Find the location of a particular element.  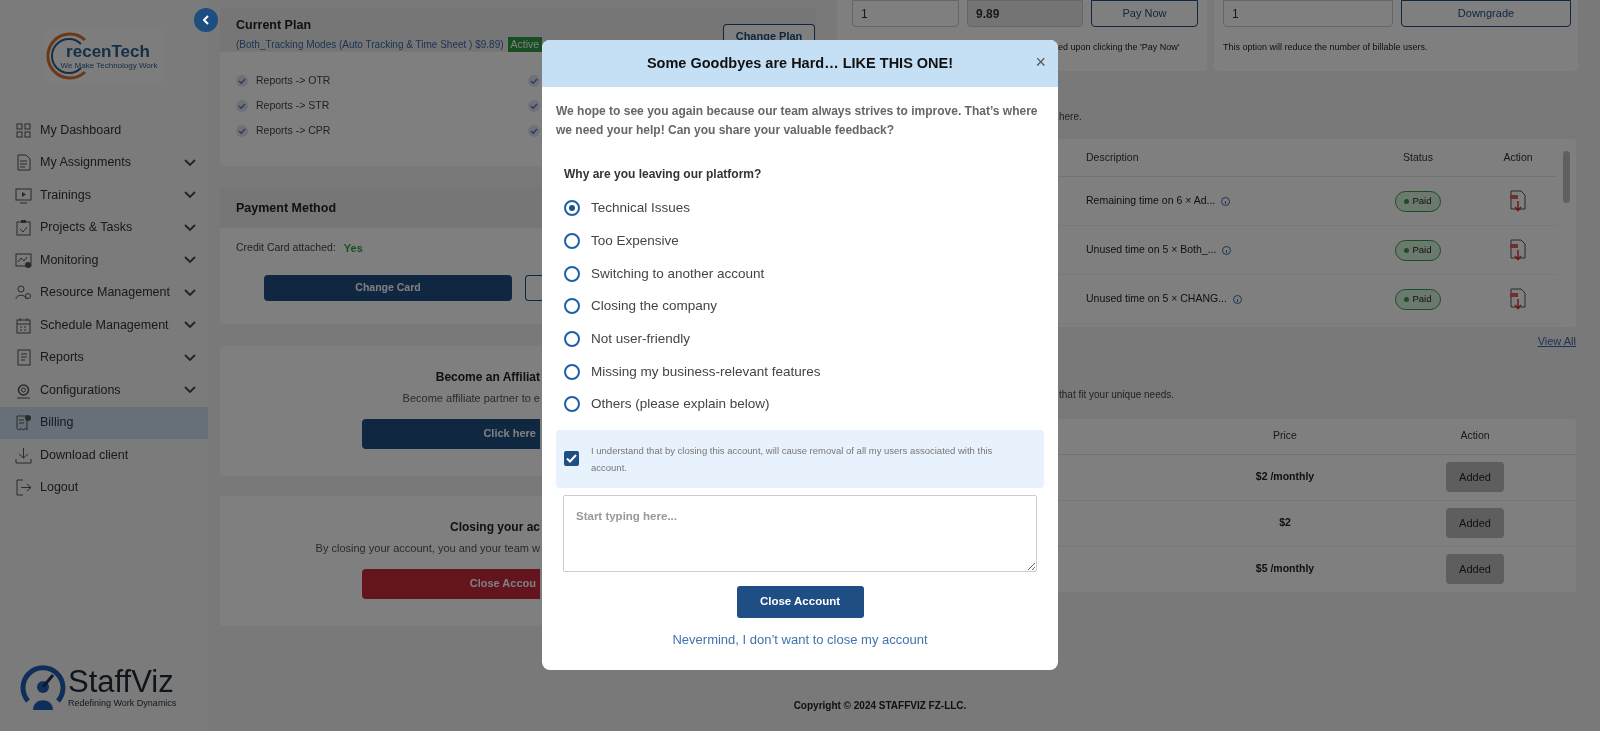

collapse-button is located at coordinates (206, 20).